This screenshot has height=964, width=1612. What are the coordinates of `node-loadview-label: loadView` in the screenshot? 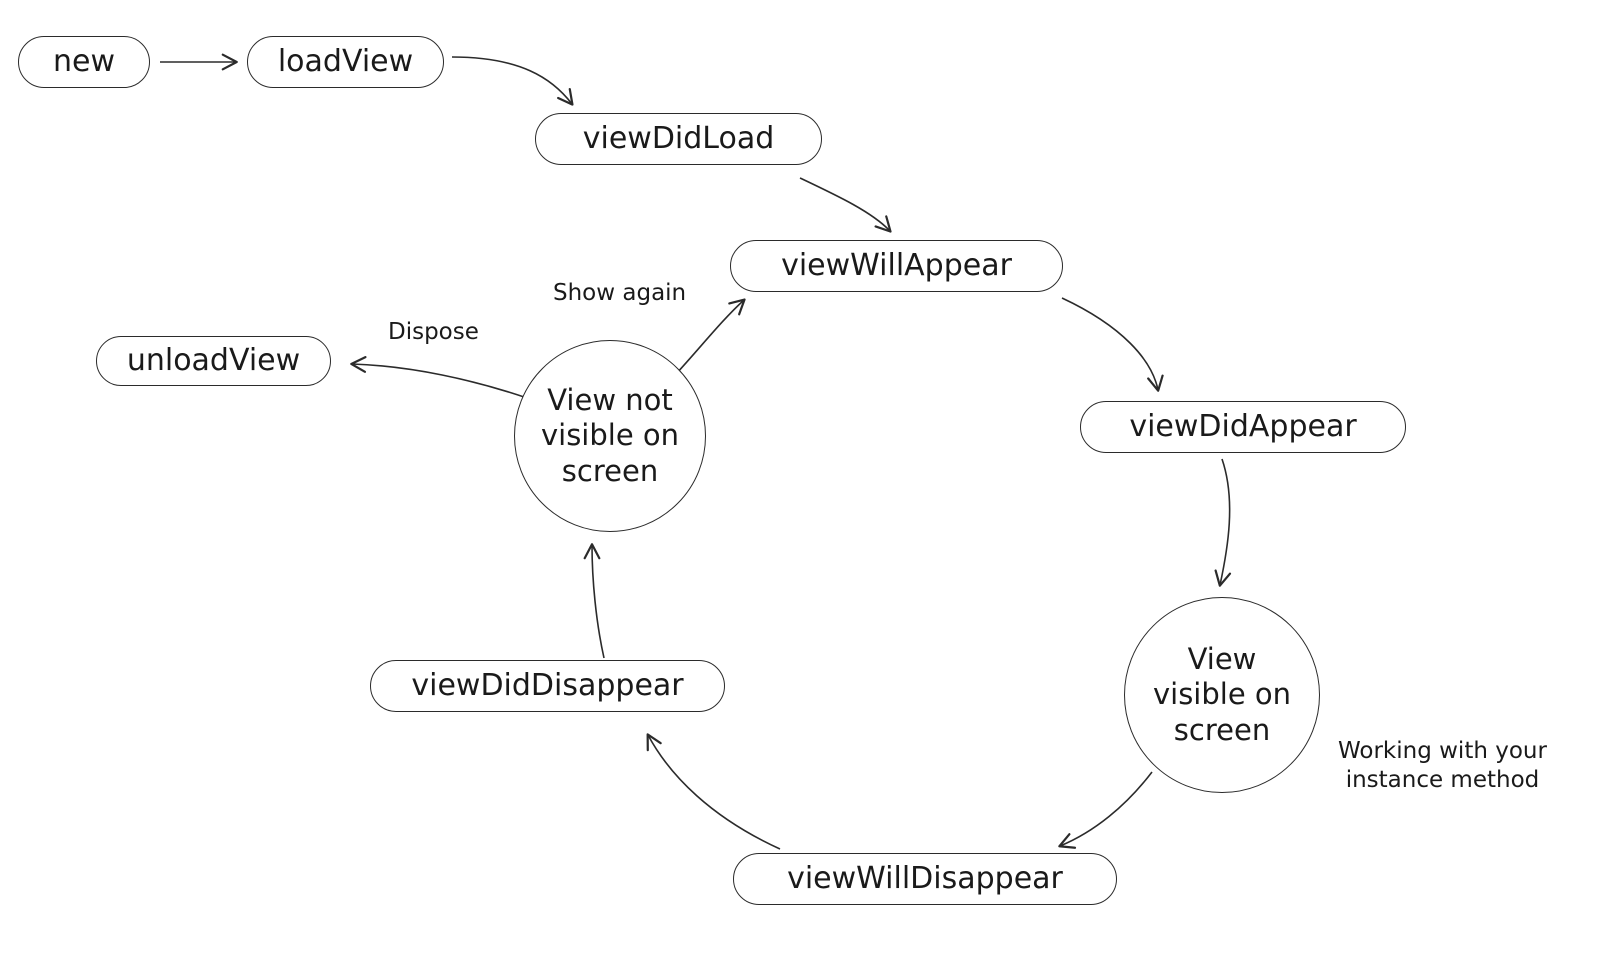 It's located at (345, 61).